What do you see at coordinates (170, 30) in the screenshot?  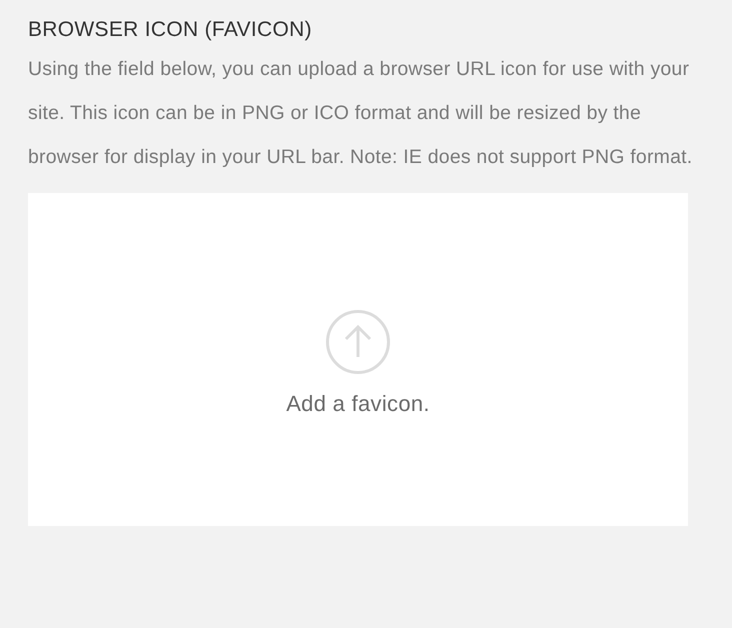 I see `section-title: BROWSER ICON (FAVICON)` at bounding box center [170, 30].